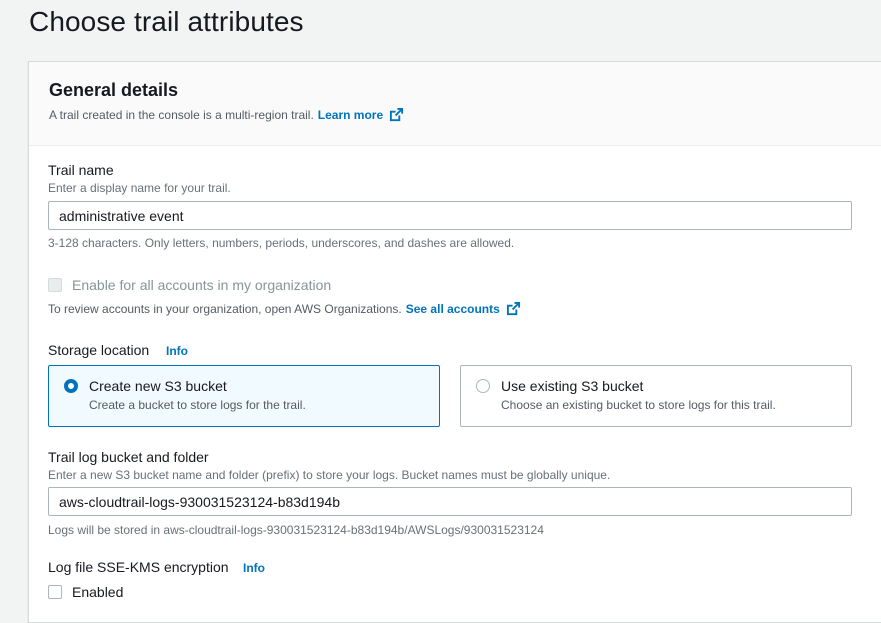 Image resolution: width=881 pixels, height=623 pixels. What do you see at coordinates (98, 592) in the screenshot?
I see `encryption-enabled-label: Enabled` at bounding box center [98, 592].